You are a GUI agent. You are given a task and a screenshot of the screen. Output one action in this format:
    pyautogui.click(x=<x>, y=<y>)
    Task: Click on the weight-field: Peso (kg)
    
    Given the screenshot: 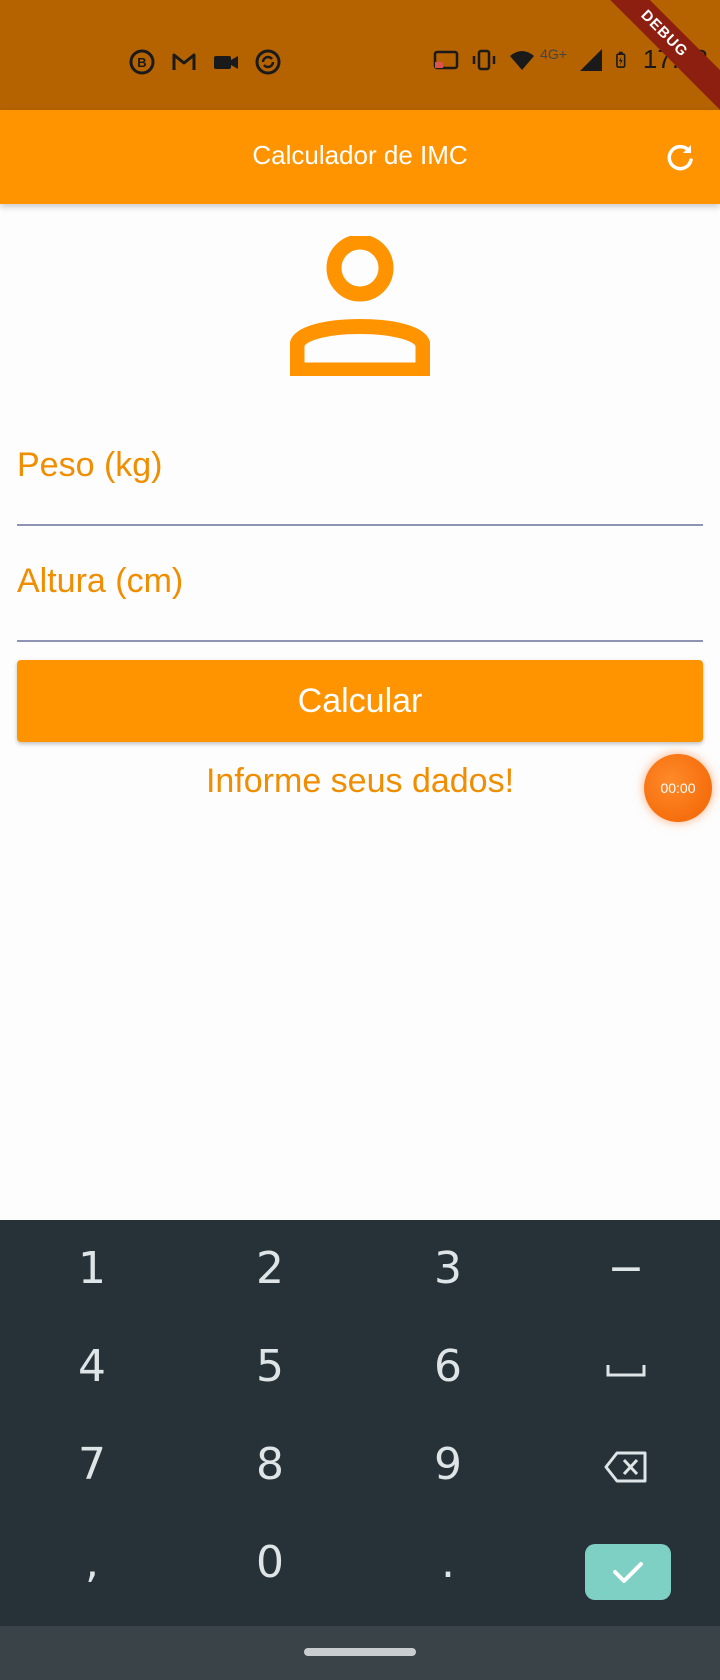 What is the action you would take?
    pyautogui.click(x=362, y=486)
    